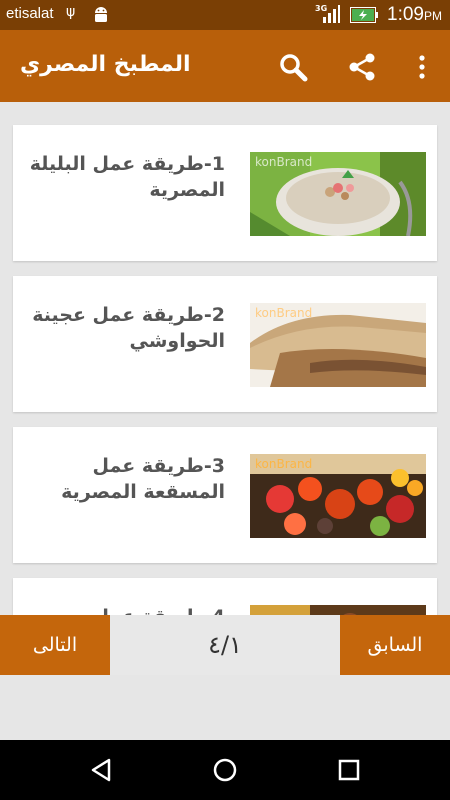 This screenshot has width=450, height=800. Describe the element at coordinates (338, 496) in the screenshot. I see `recipe-image-mesakaa: konBrand` at that location.